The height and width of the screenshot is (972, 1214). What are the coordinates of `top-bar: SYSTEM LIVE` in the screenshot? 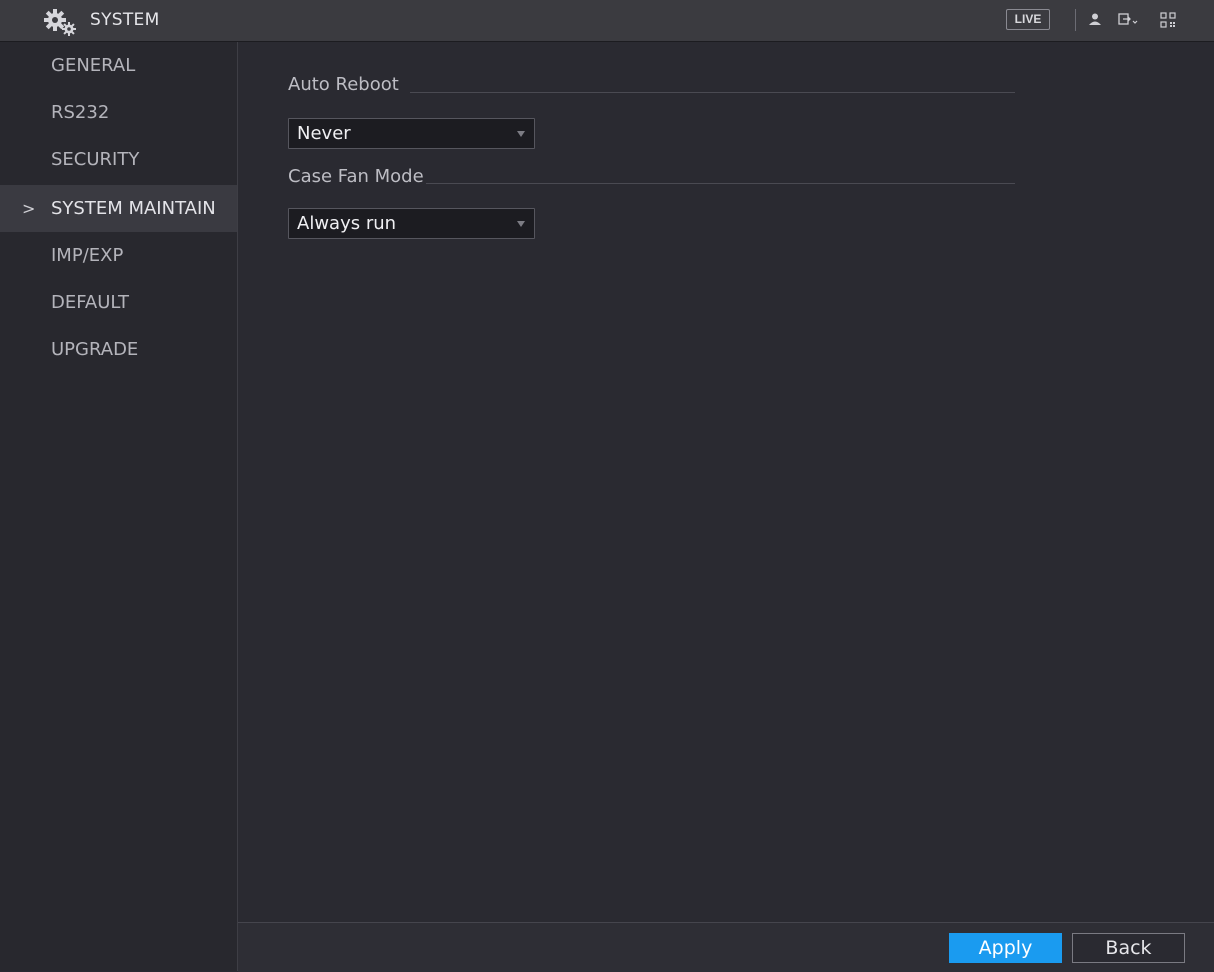 It's located at (607, 21).